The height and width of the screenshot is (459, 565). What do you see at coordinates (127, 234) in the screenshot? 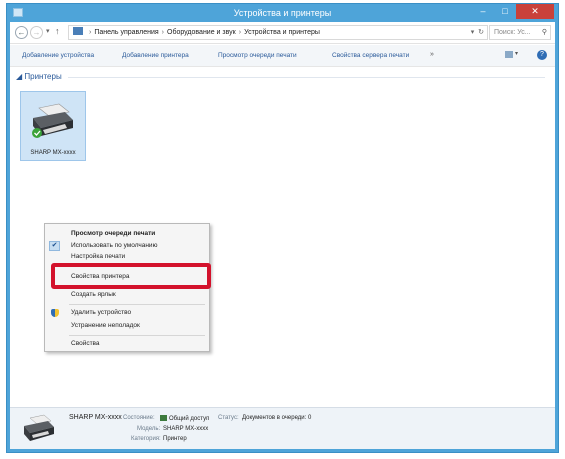
I see `menu-item-print-queue: Просмотр очереди печати` at bounding box center [127, 234].